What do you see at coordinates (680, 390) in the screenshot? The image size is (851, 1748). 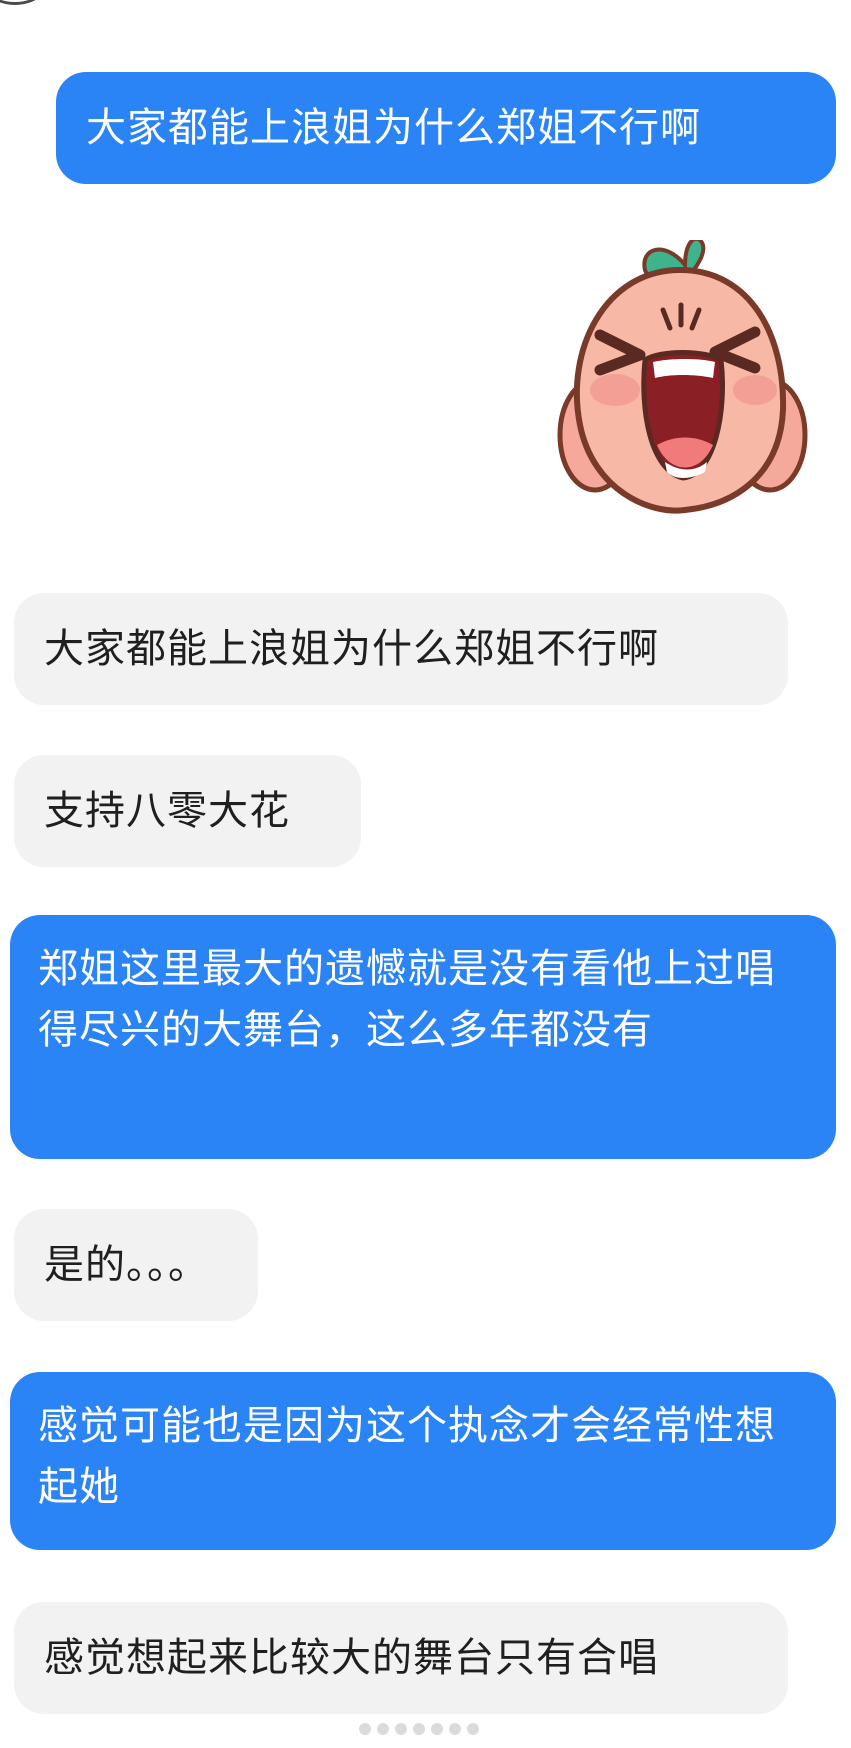 I see `screaming-peach-sticker` at bounding box center [680, 390].